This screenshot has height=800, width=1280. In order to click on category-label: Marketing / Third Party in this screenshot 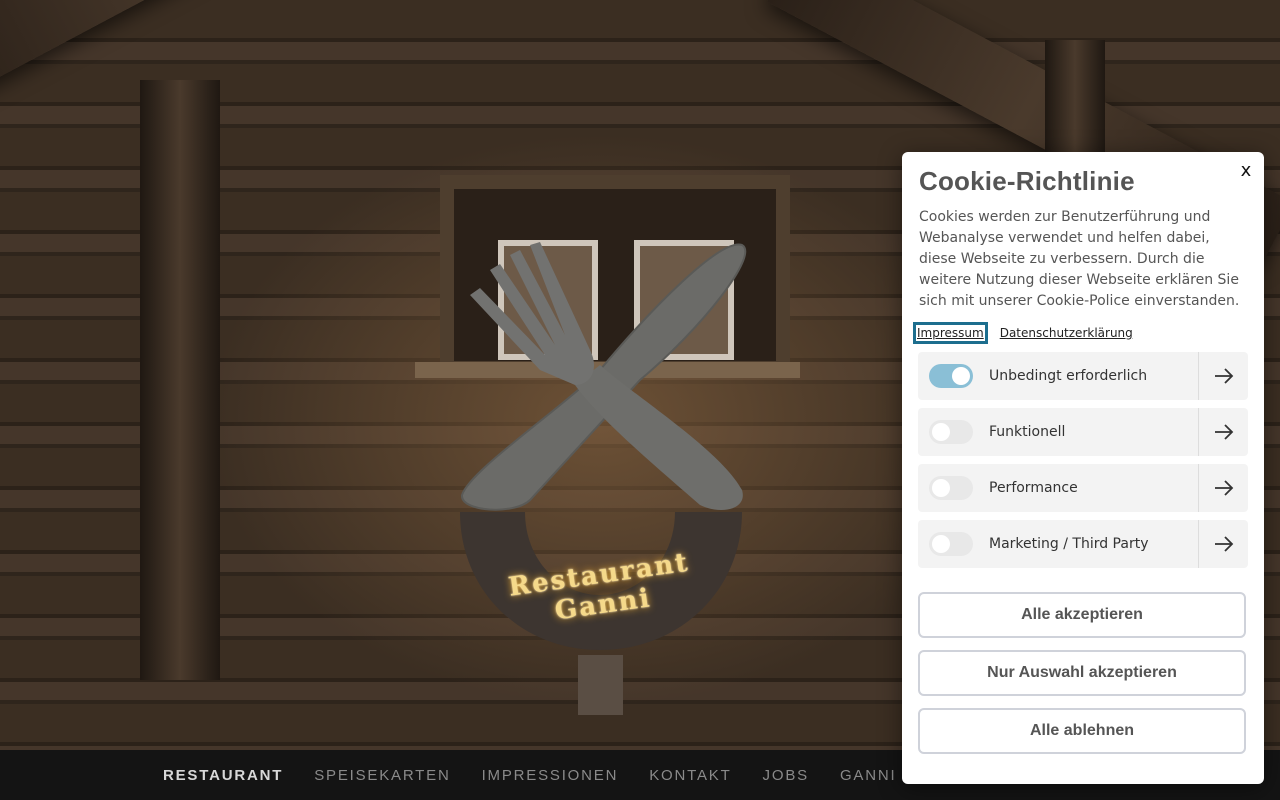, I will do `click(1069, 544)`.